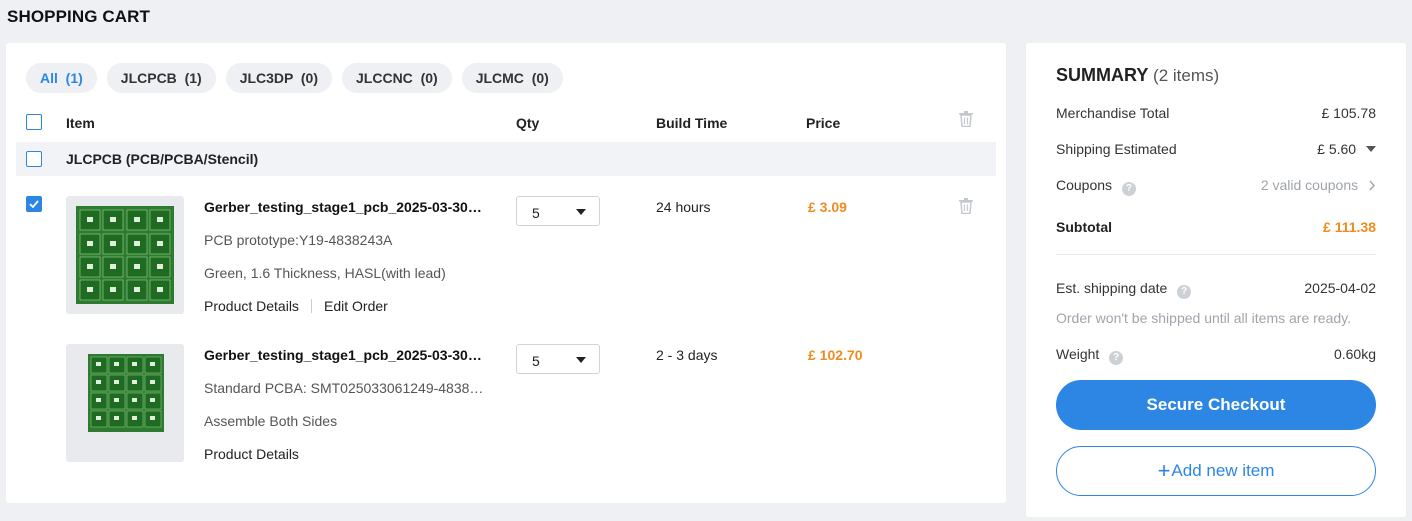 This screenshot has width=1412, height=521. I want to click on secure-checkout-button: Secure Checkout, so click(1216, 405).